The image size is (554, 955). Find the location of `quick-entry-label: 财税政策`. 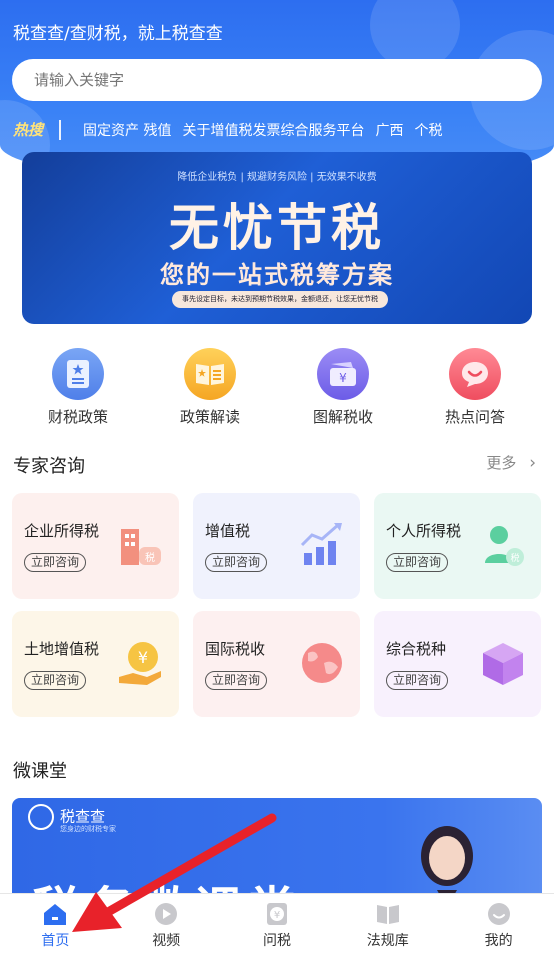

quick-entry-label: 财税政策 is located at coordinates (77, 417).